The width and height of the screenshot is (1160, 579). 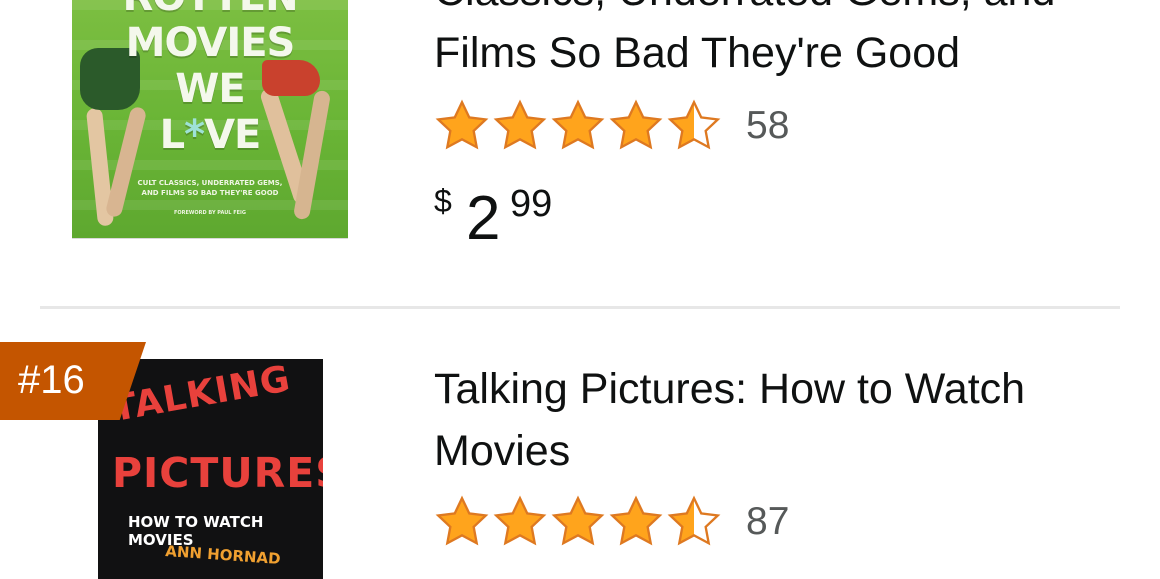 What do you see at coordinates (767, 522) in the screenshot?
I see `rating-count: 87` at bounding box center [767, 522].